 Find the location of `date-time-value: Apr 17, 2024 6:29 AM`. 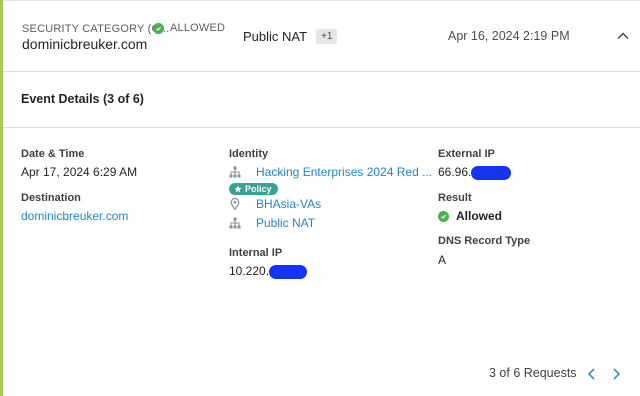

date-time-value: Apr 17, 2024 6:29 AM is located at coordinates (79, 172).